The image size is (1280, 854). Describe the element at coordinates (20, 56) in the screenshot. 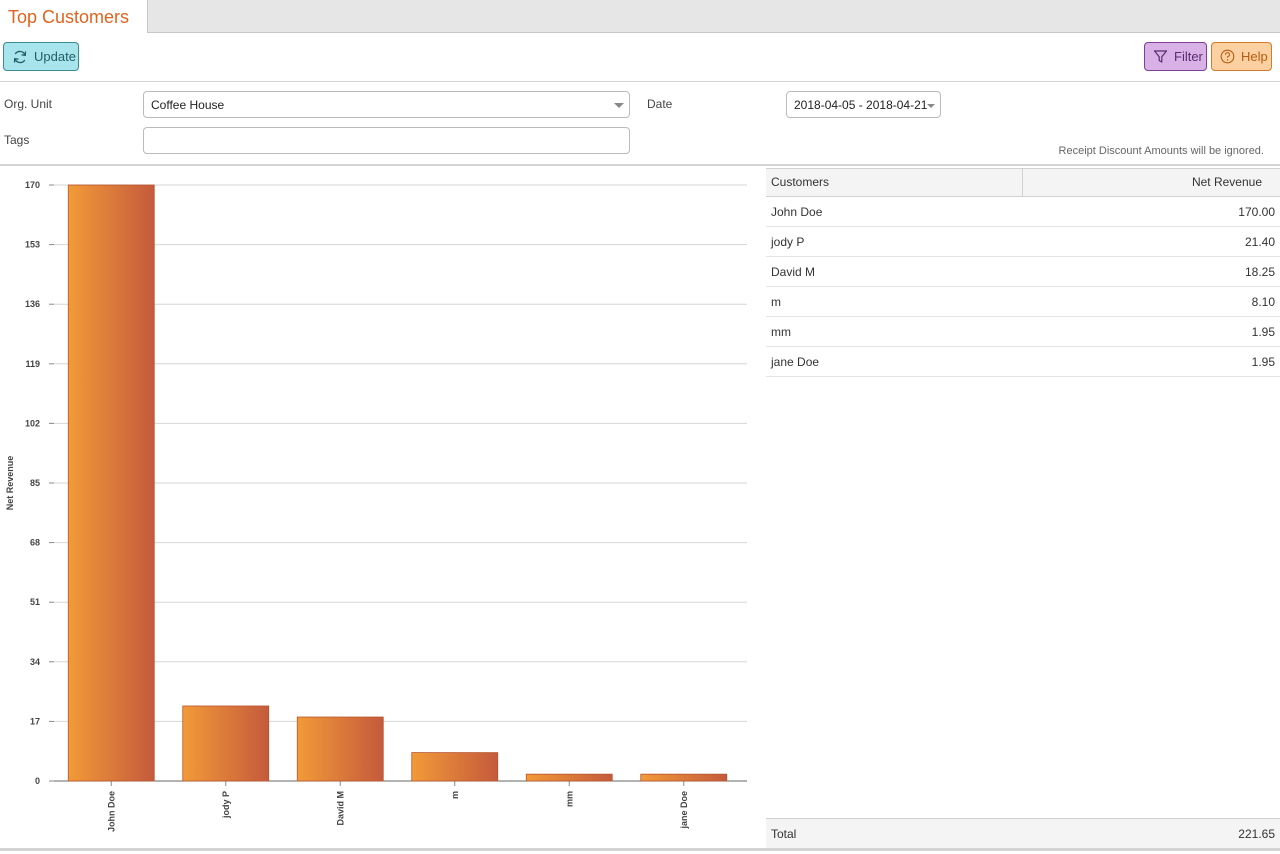

I see `refresh-icon` at that location.